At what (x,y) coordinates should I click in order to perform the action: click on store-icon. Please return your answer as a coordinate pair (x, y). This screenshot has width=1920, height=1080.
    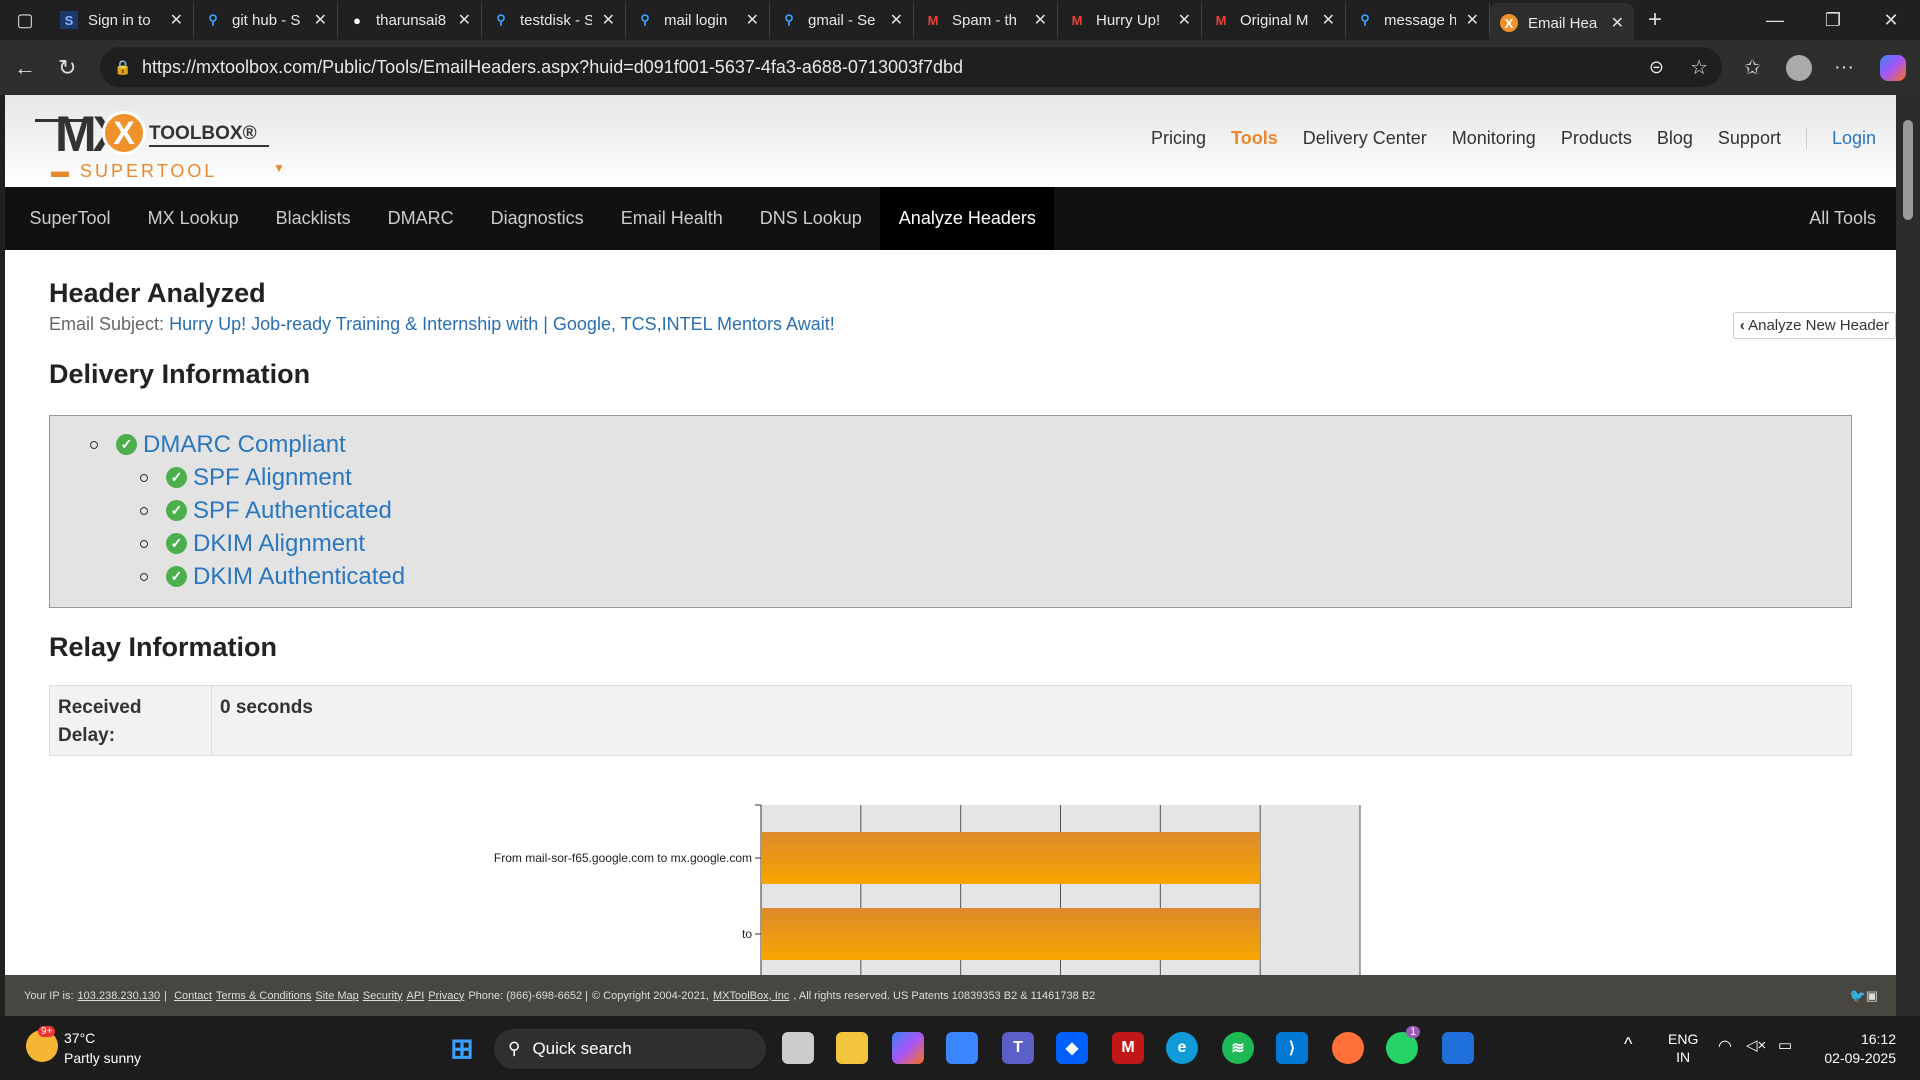
    Looking at the image, I should click on (962, 1048).